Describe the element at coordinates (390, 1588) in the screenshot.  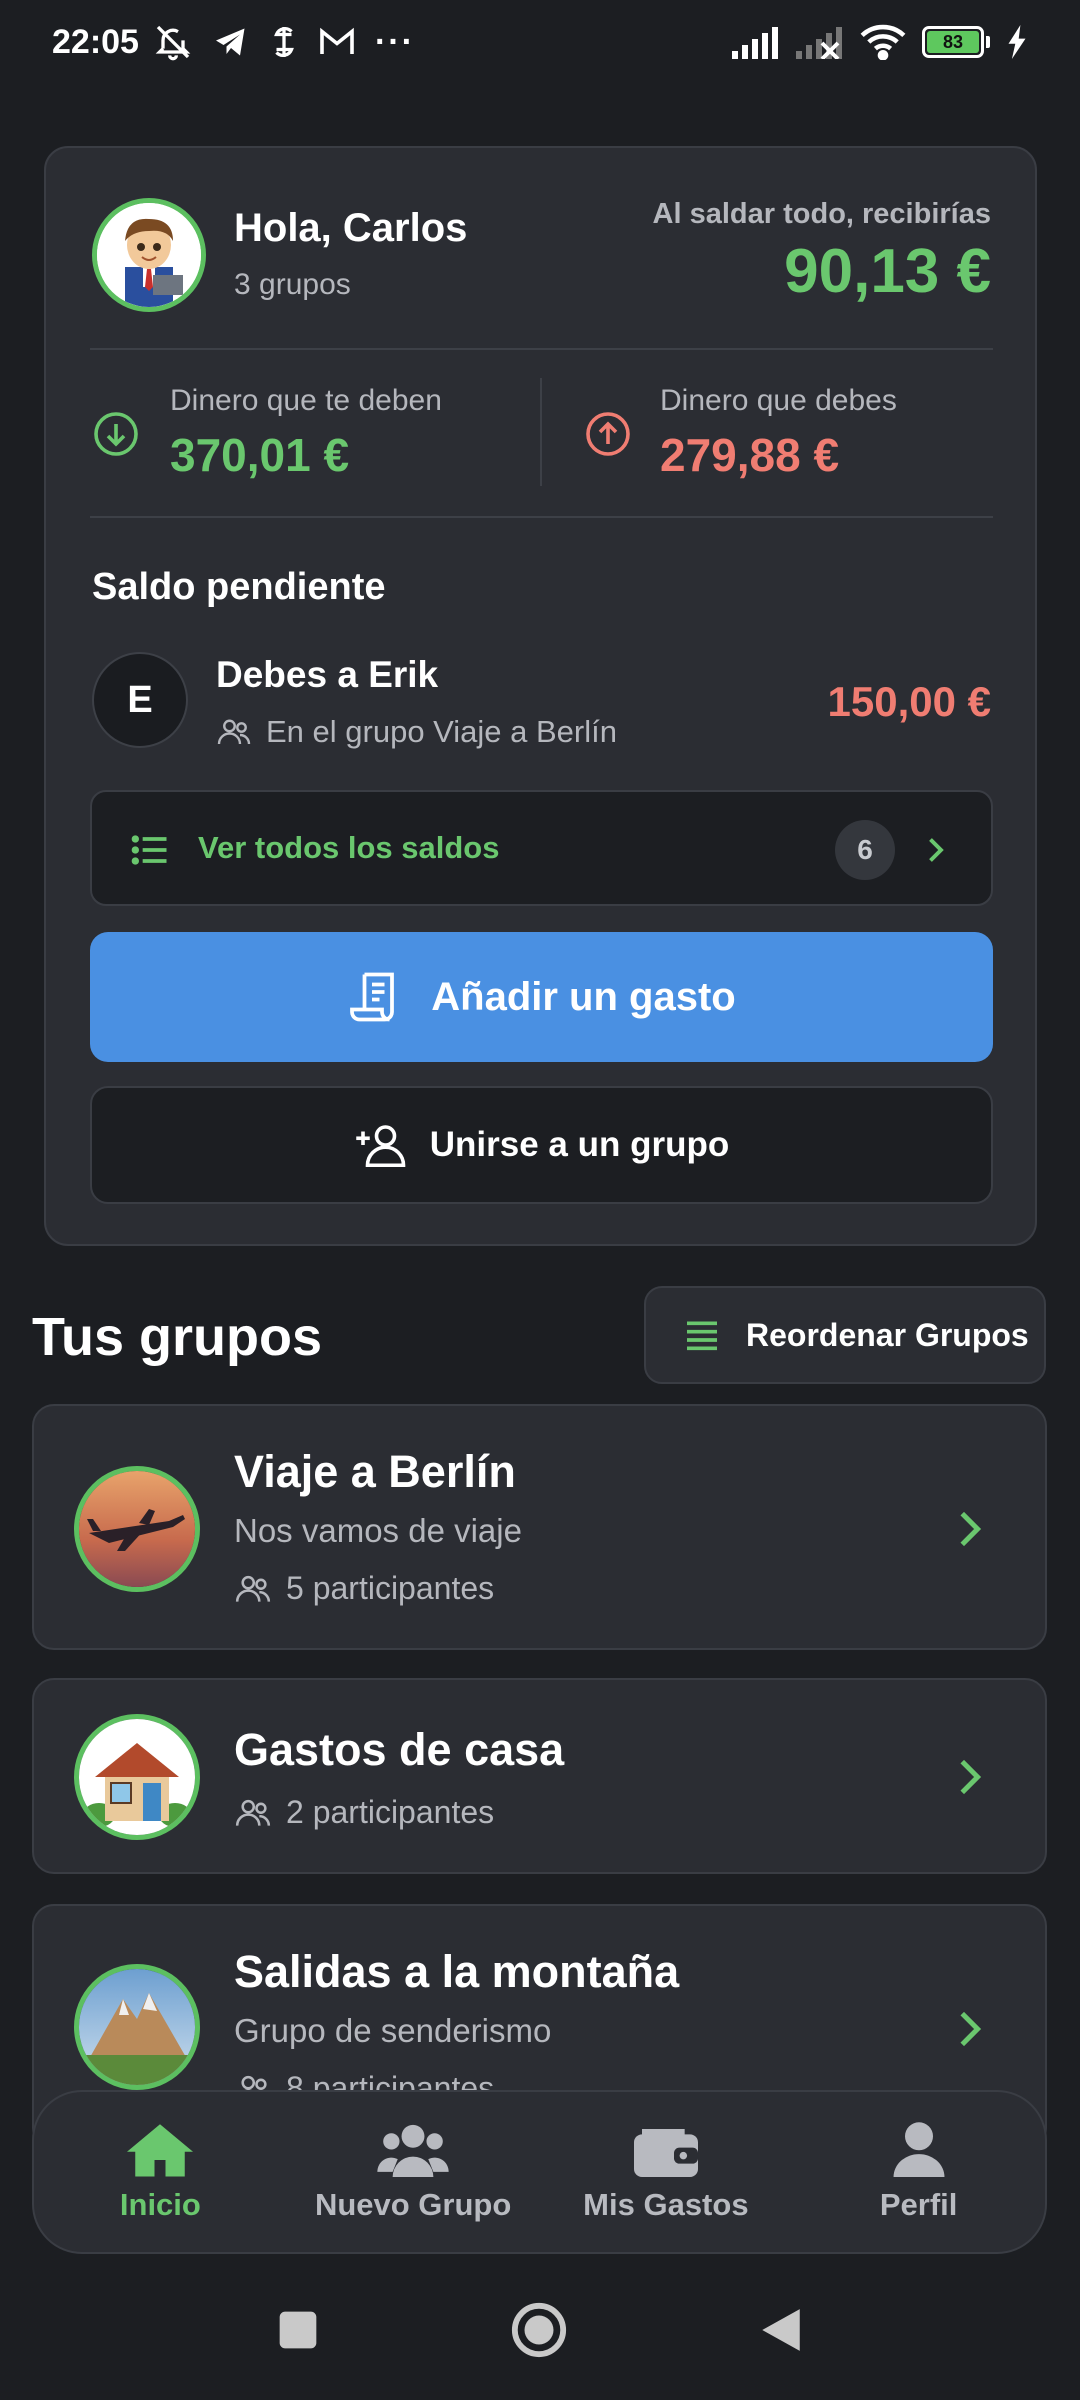
I see `group-participants: 5 participantes` at that location.